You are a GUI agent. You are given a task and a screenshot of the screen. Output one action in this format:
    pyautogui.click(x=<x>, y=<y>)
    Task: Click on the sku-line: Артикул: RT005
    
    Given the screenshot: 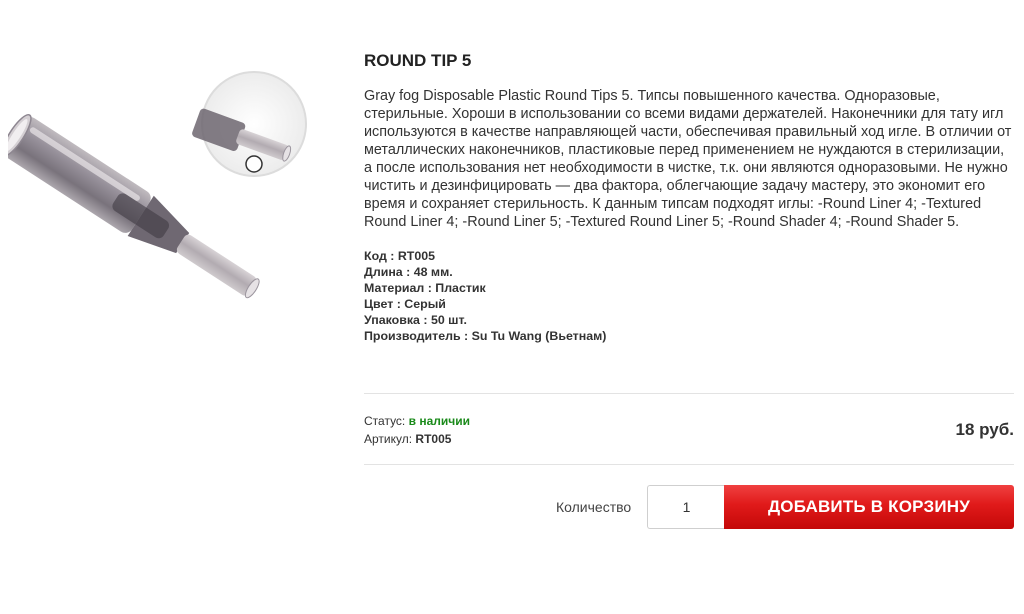 What is the action you would take?
    pyautogui.click(x=407, y=439)
    